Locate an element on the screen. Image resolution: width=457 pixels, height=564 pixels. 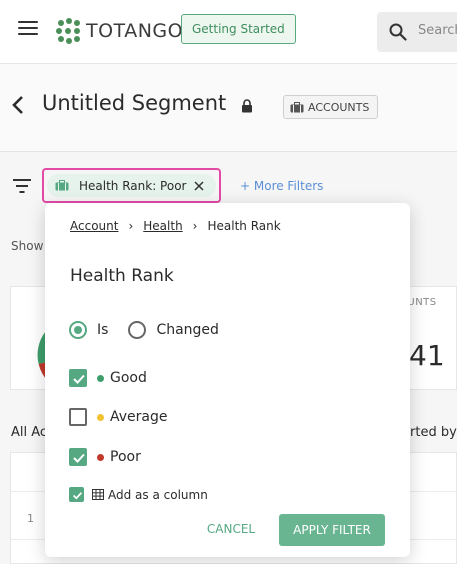
value-option-good: Good is located at coordinates (108, 378).